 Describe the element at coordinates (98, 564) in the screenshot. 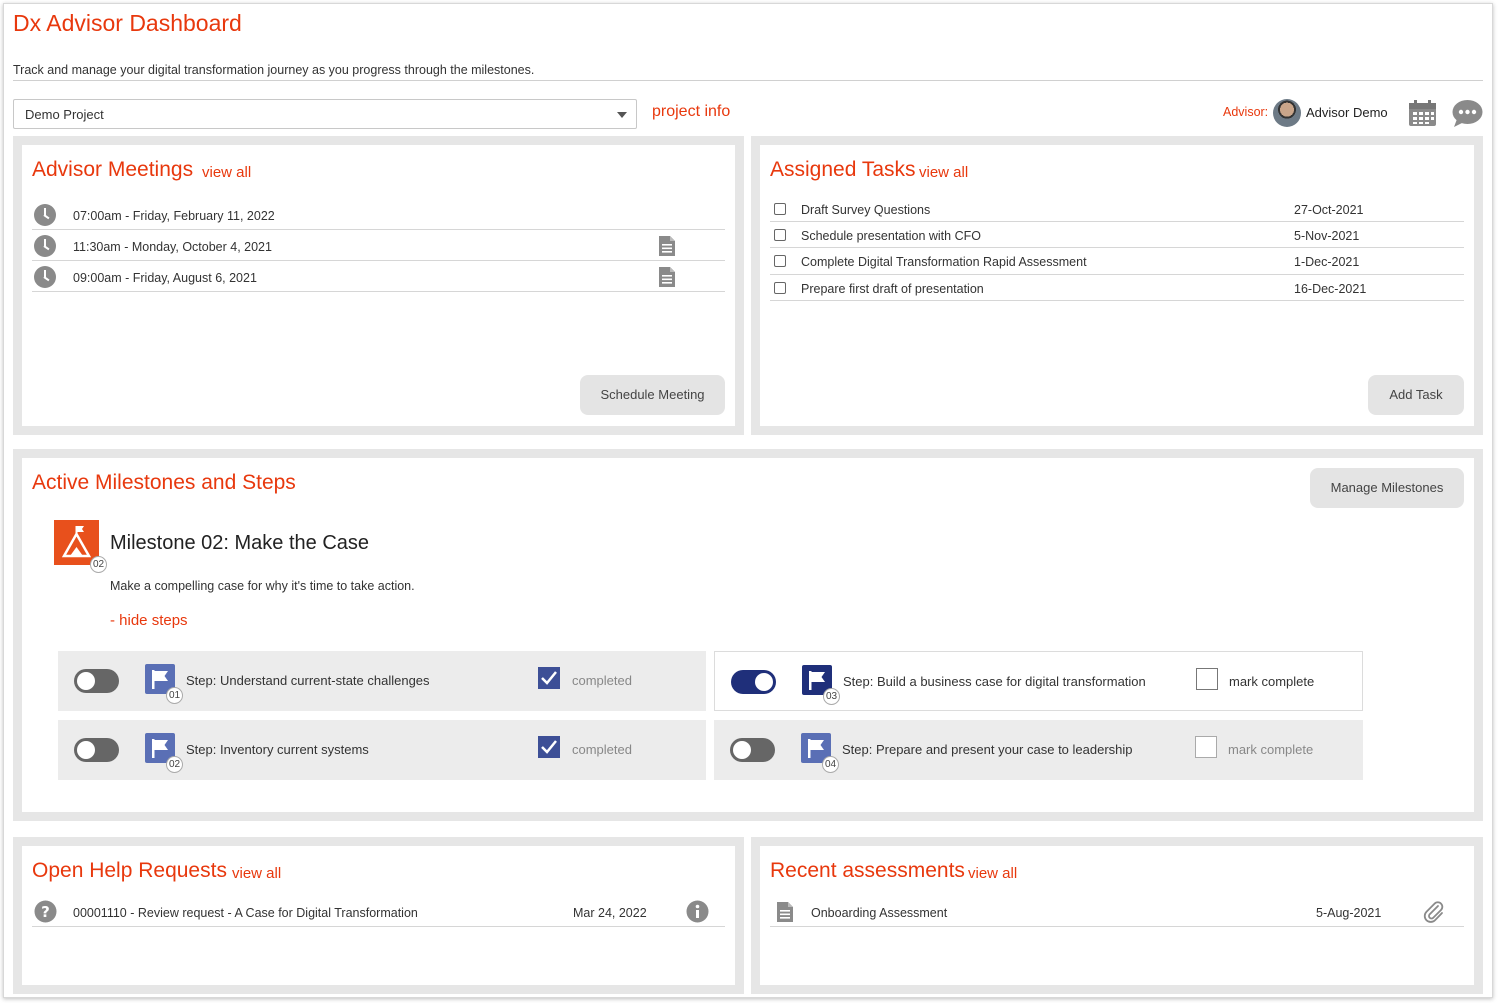

I see `milestone-number-badge: 02` at that location.